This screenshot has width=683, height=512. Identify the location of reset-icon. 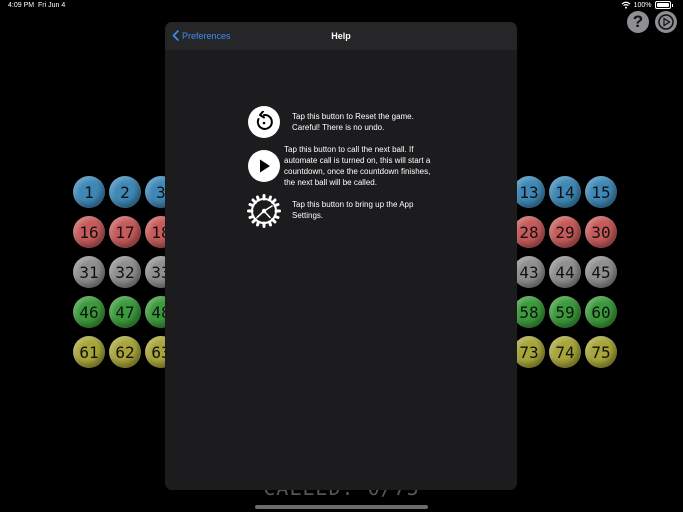
(264, 122).